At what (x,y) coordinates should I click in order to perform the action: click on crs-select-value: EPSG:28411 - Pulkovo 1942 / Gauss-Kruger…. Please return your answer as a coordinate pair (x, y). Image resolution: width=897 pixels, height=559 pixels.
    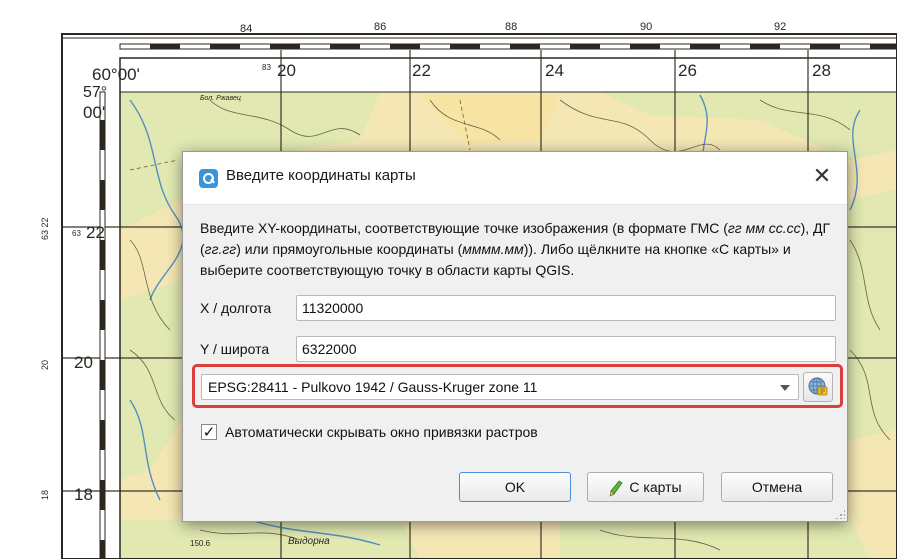
    Looking at the image, I should click on (373, 387).